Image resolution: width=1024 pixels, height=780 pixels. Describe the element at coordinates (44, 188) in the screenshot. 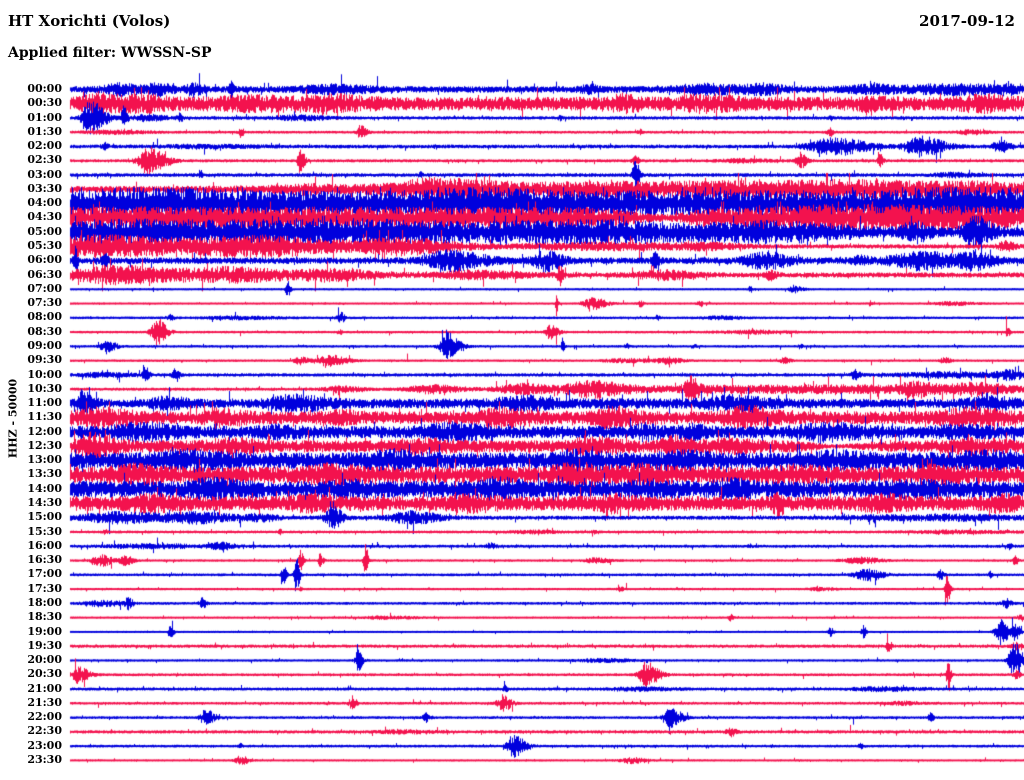

I see `time-label: 03:30` at that location.